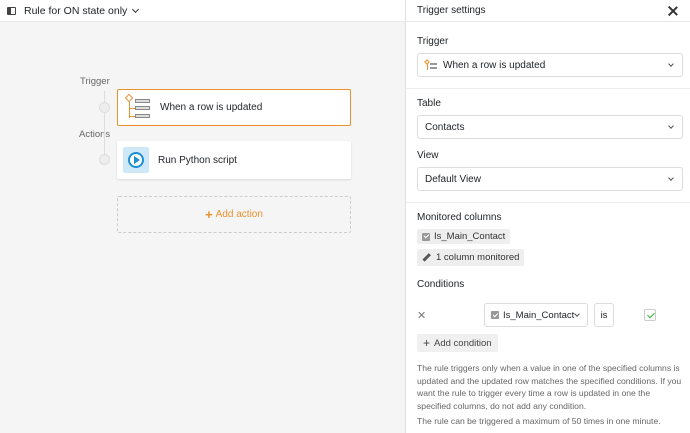 This screenshot has width=690, height=433. Describe the element at coordinates (550, 65) in the screenshot. I see `trigger-select: When a row is updated` at that location.